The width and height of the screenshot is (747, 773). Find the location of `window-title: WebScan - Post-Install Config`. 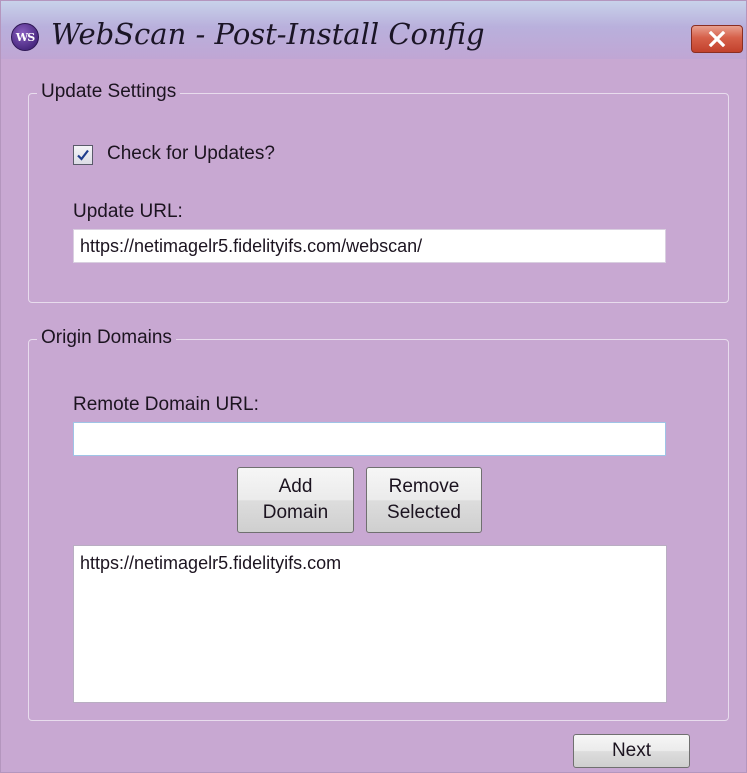

window-title: WebScan - Post-Install Config is located at coordinates (268, 34).